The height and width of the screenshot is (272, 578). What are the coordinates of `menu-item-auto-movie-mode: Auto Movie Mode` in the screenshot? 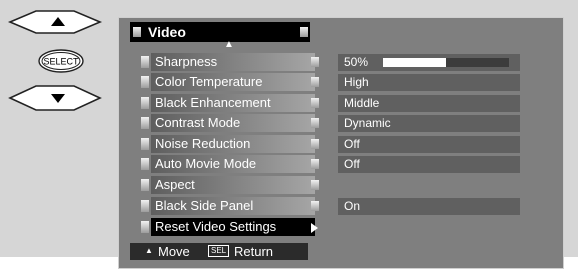 It's located at (233, 164).